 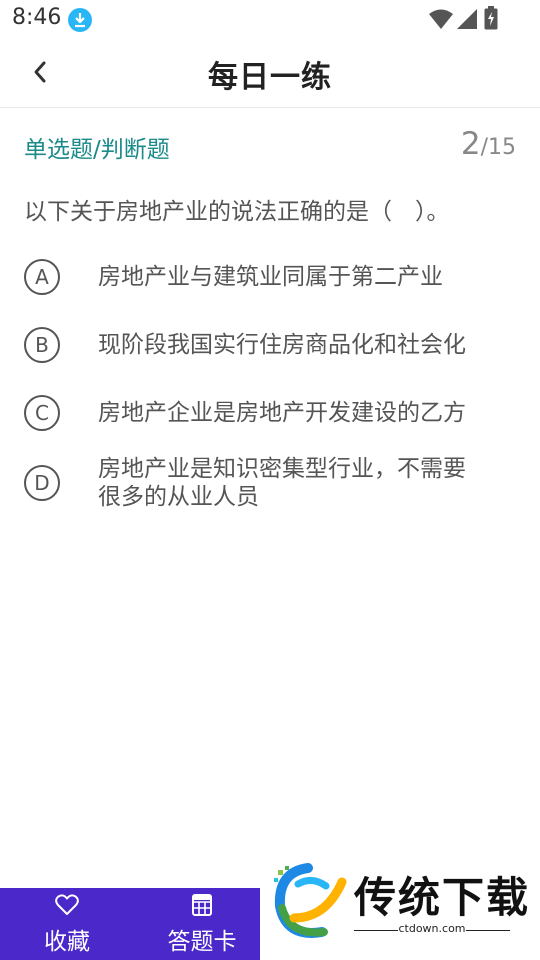 I want to click on status-time: 8:46, so click(x=37, y=17).